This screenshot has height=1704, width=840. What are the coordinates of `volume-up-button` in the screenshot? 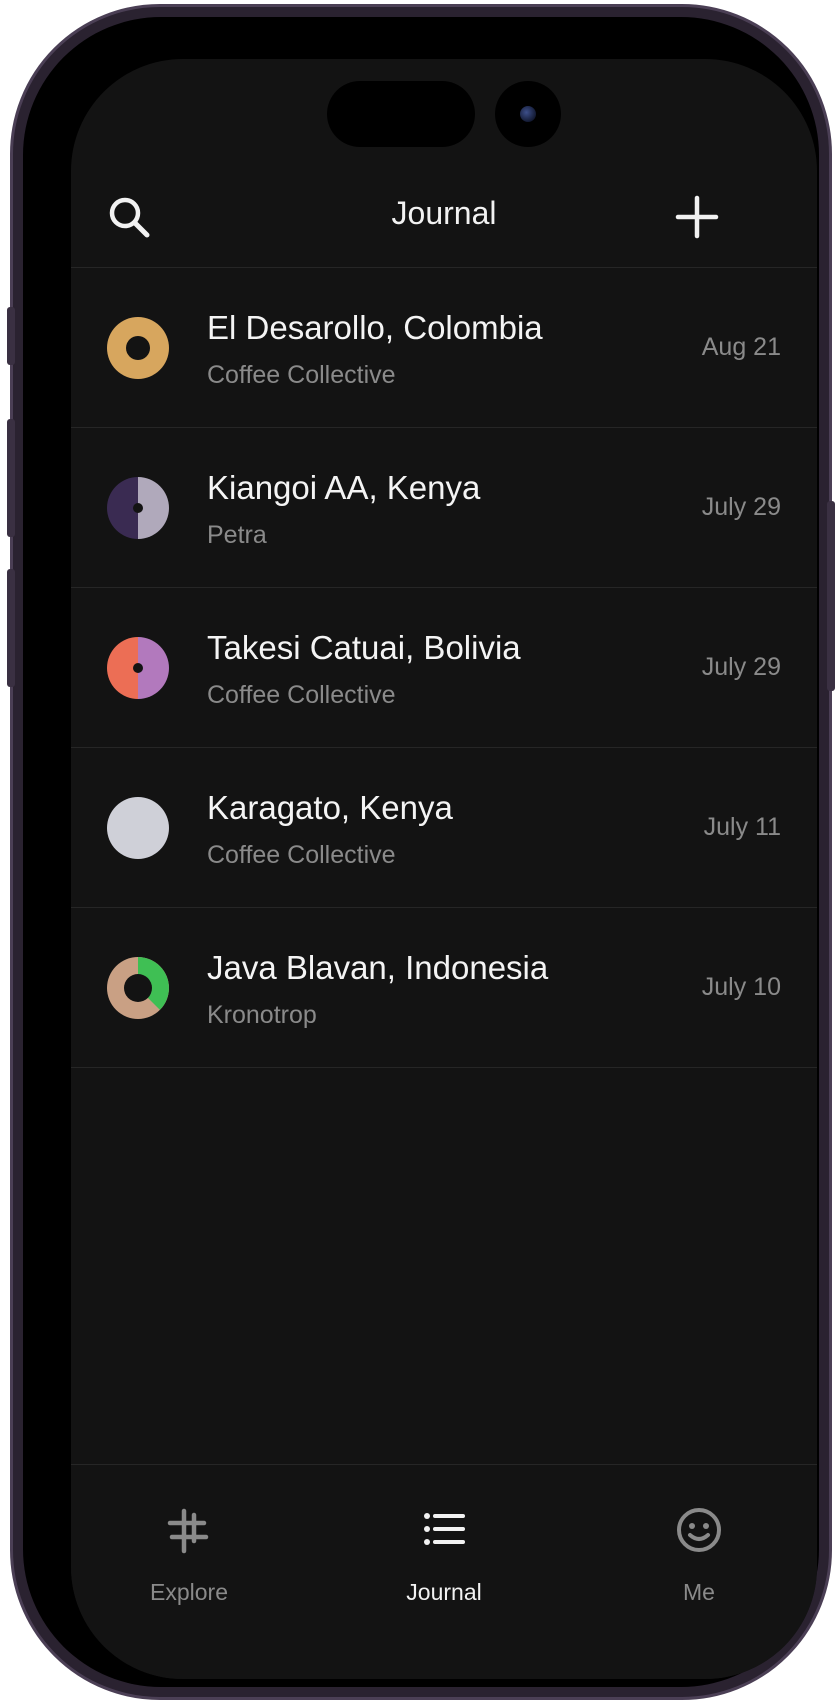 It's located at (11, 478).